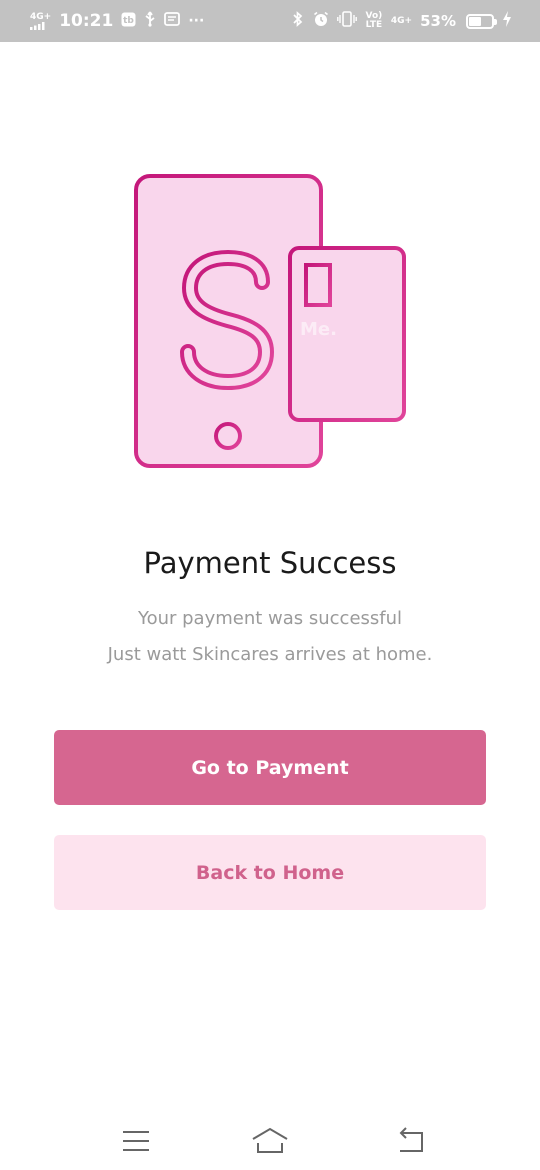 The width and height of the screenshot is (540, 1170). Describe the element at coordinates (346, 21) in the screenshot. I see `vibrate-icon` at that location.